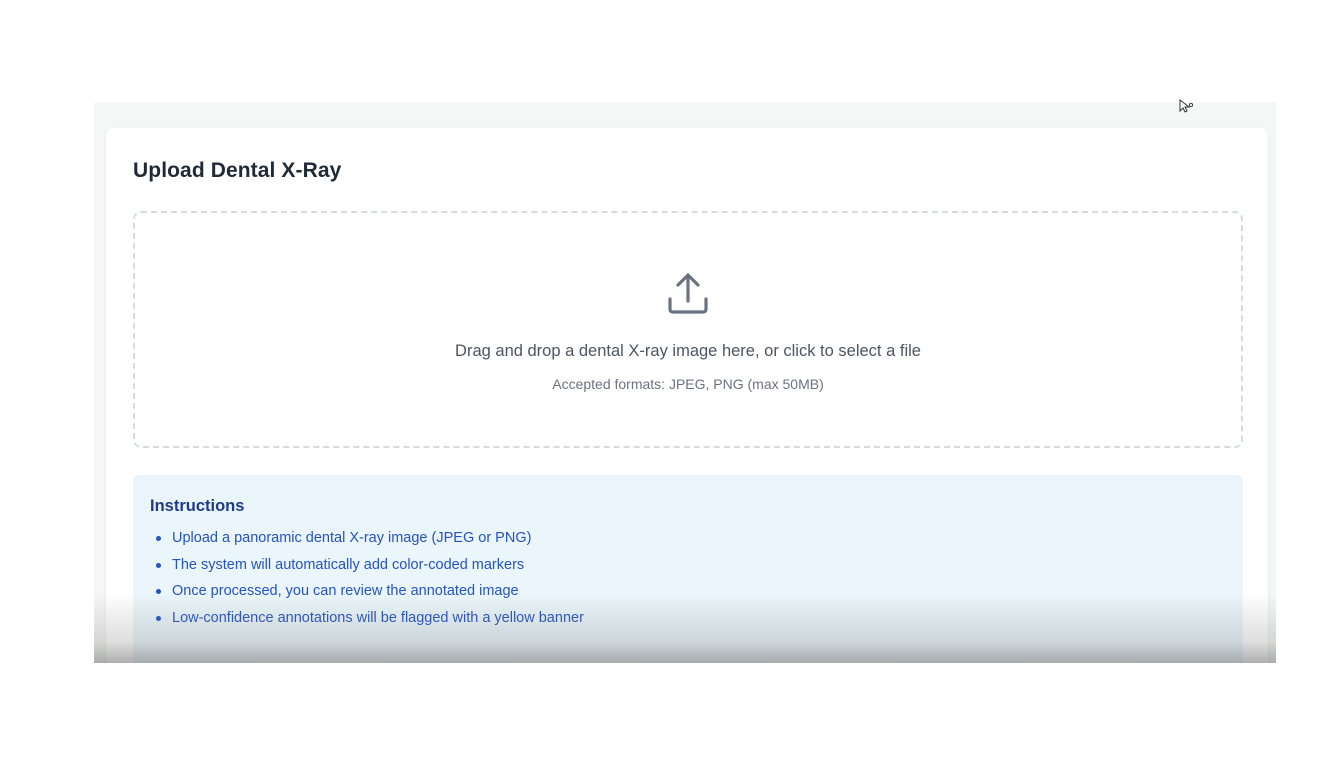 The image size is (1340, 766). What do you see at coordinates (237, 170) in the screenshot?
I see `page-title: Upload Dental X-Ray` at bounding box center [237, 170].